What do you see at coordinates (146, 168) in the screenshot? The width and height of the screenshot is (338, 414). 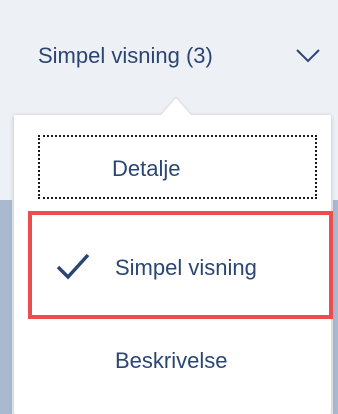 I see `menu-item-detalje-label: Detalje` at bounding box center [146, 168].